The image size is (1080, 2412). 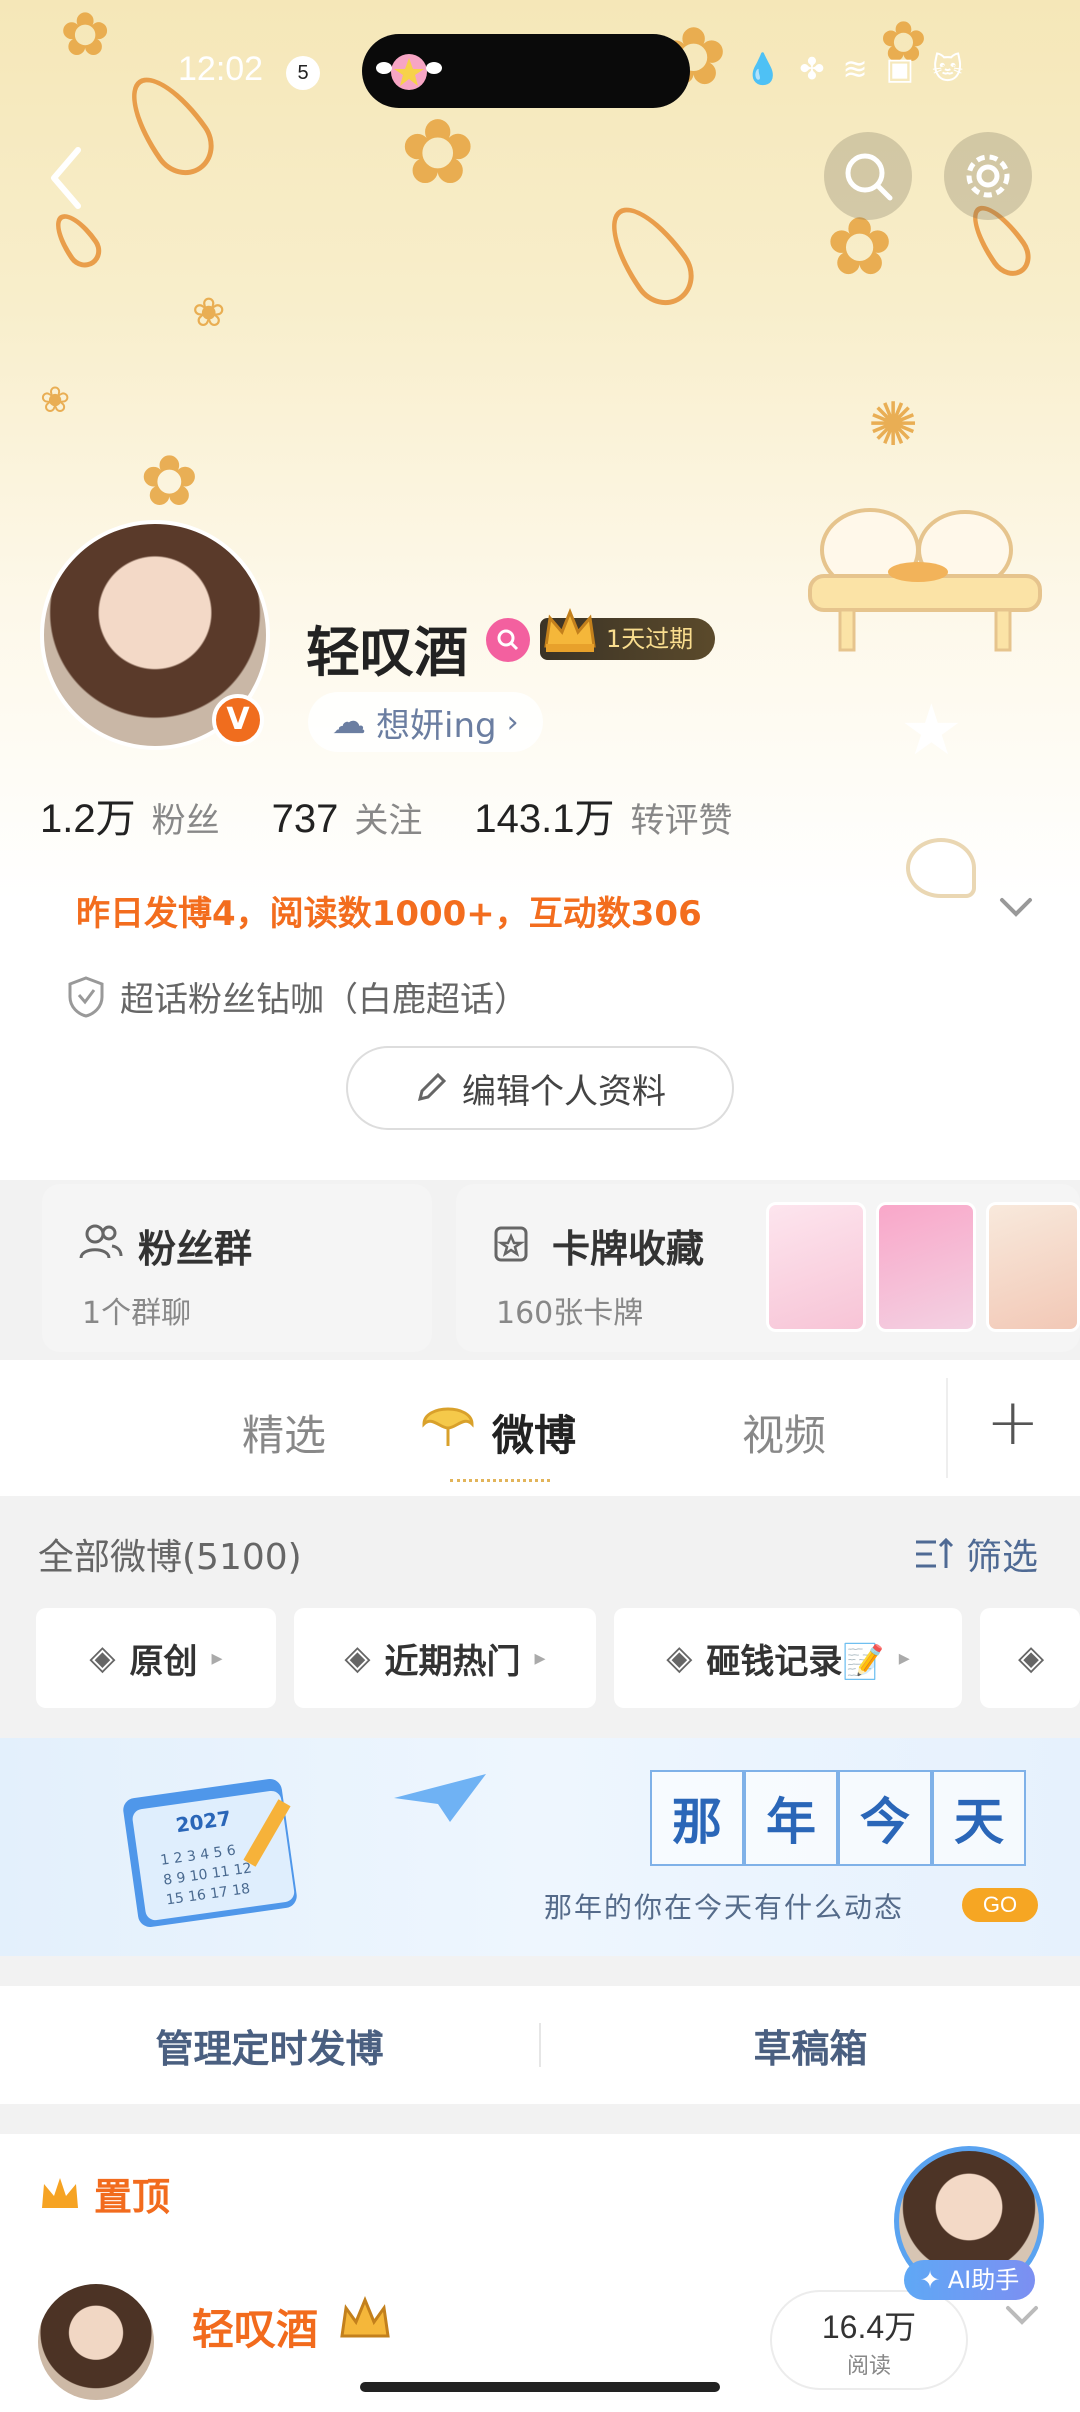 I want to click on filter-label: 筛选, so click(x=1002, y=1557).